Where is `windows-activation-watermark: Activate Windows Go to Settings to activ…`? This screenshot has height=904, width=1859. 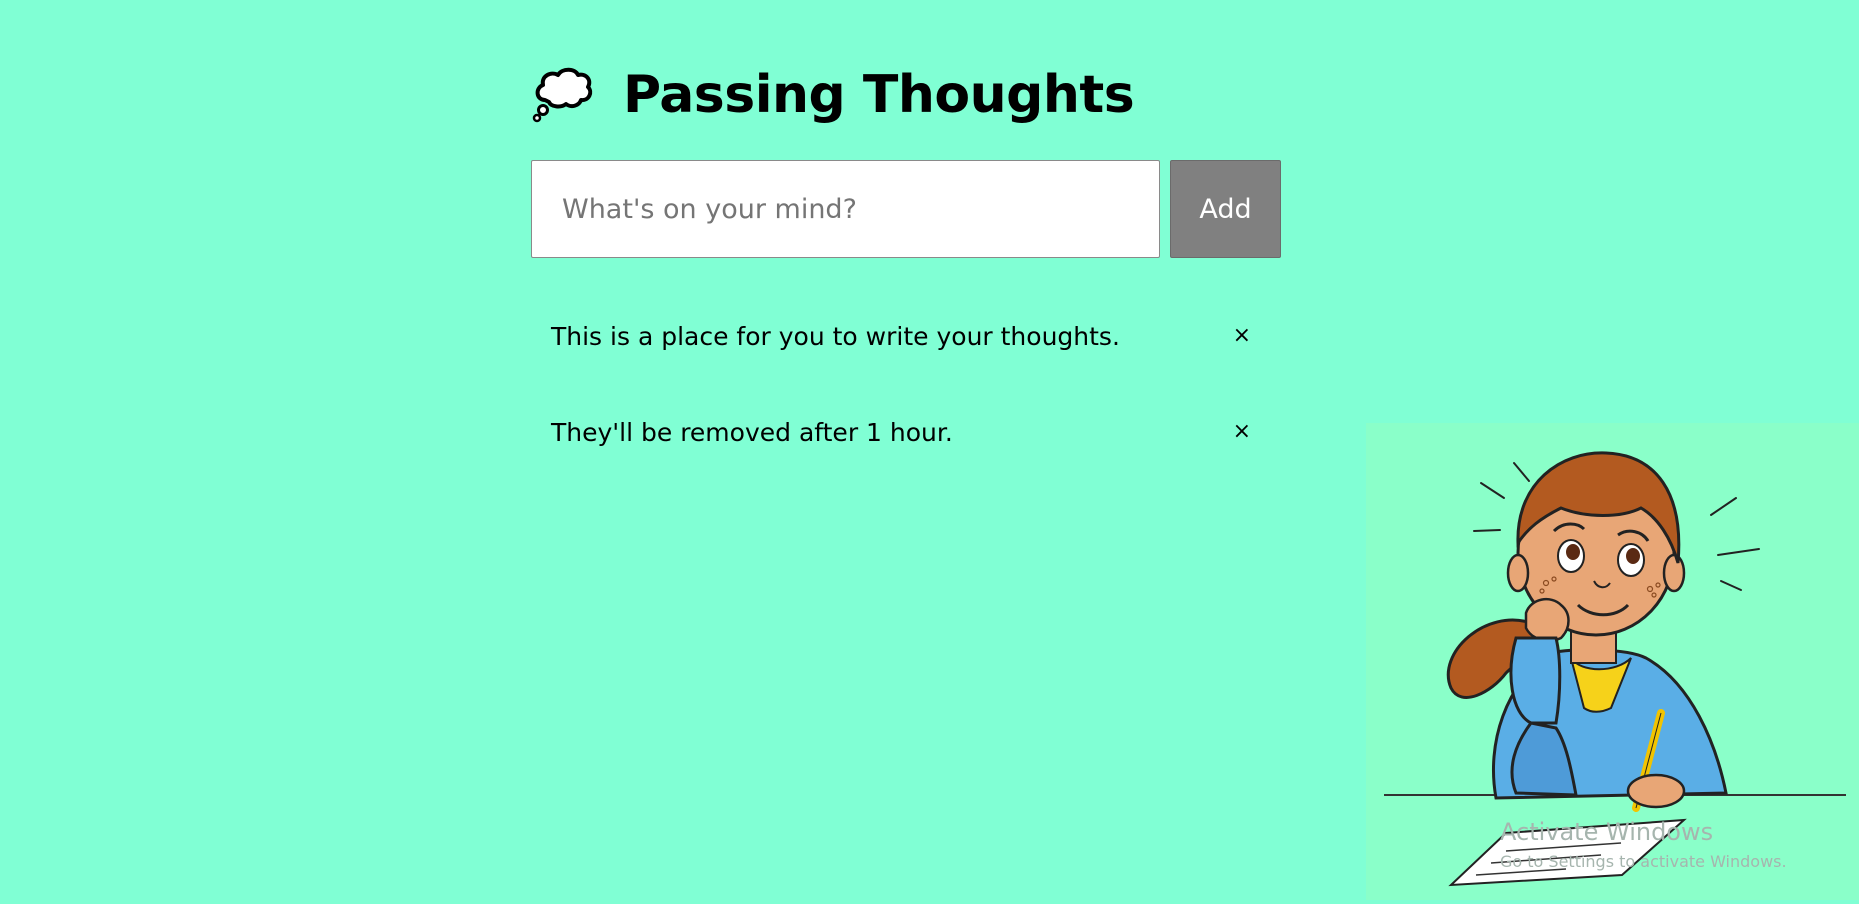 windows-activation-watermark: Activate Windows Go to Settings to activ… is located at coordinates (1643, 844).